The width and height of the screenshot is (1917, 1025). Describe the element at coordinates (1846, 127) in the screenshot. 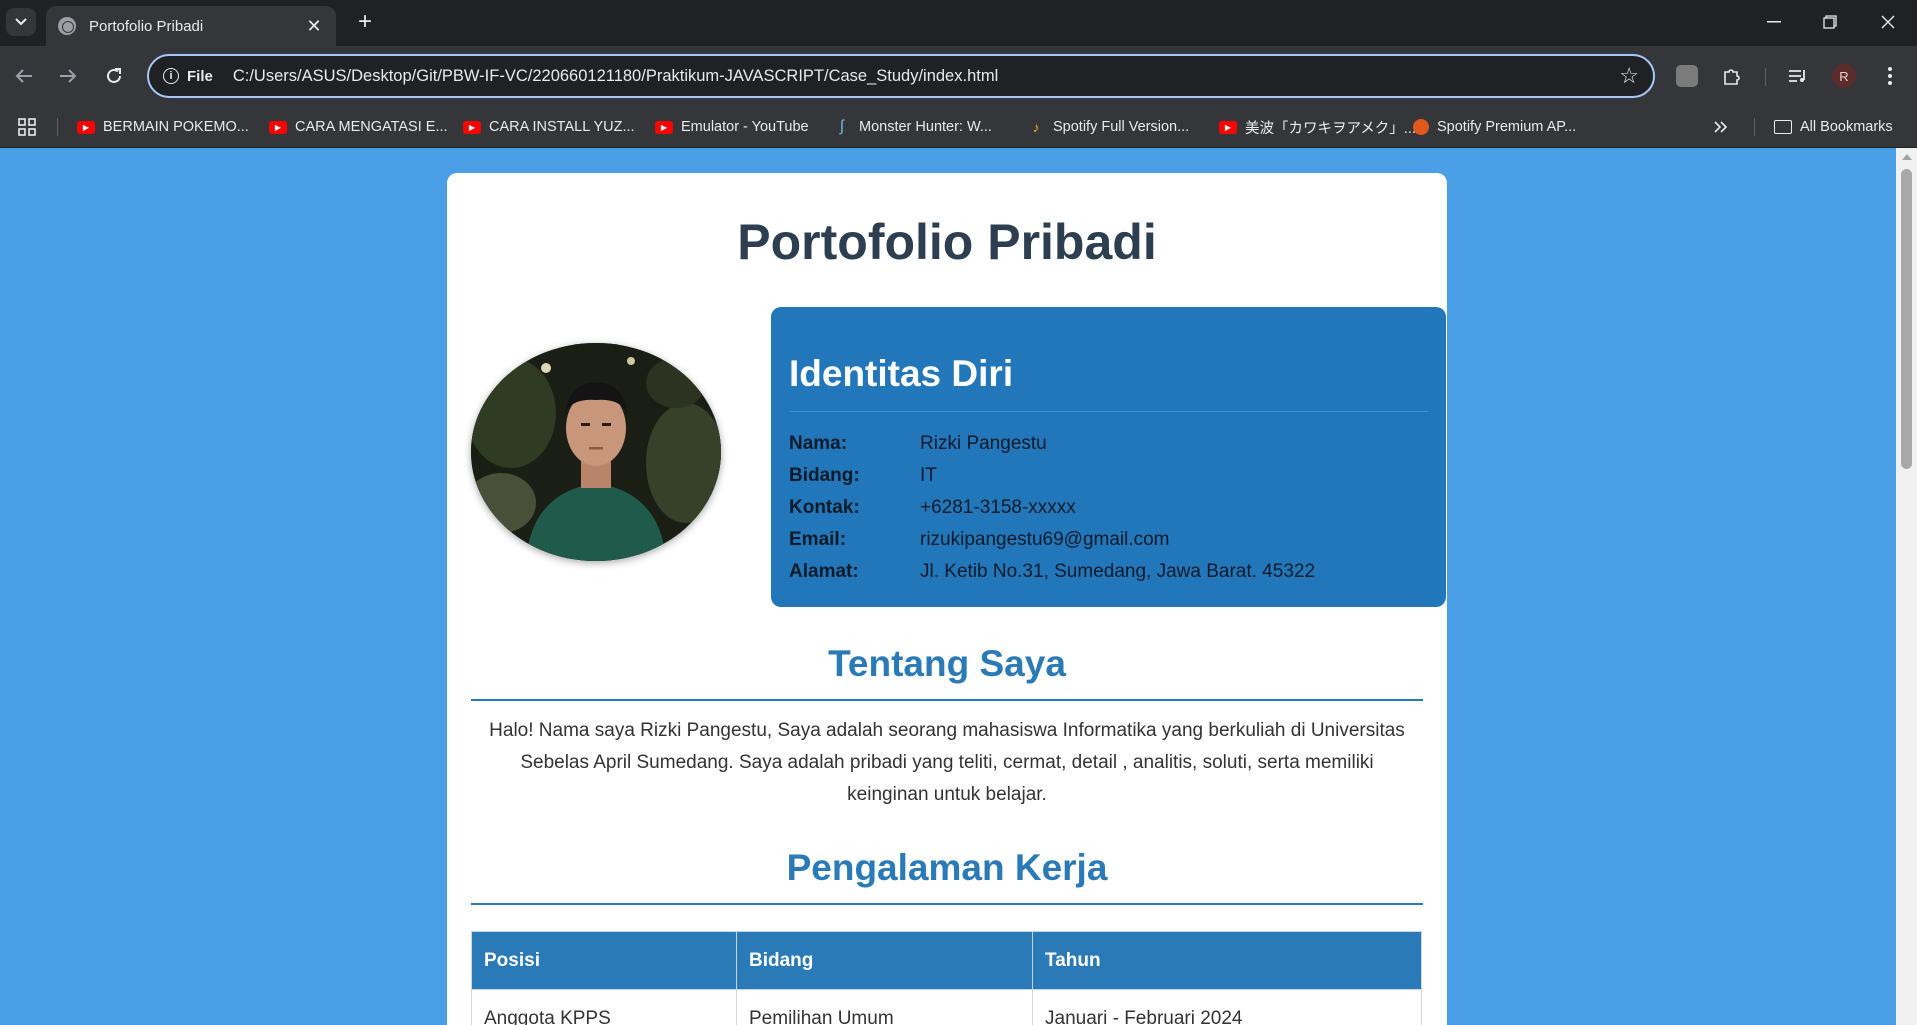

I see `all-bookmarks-label: All Bookmarks` at that location.